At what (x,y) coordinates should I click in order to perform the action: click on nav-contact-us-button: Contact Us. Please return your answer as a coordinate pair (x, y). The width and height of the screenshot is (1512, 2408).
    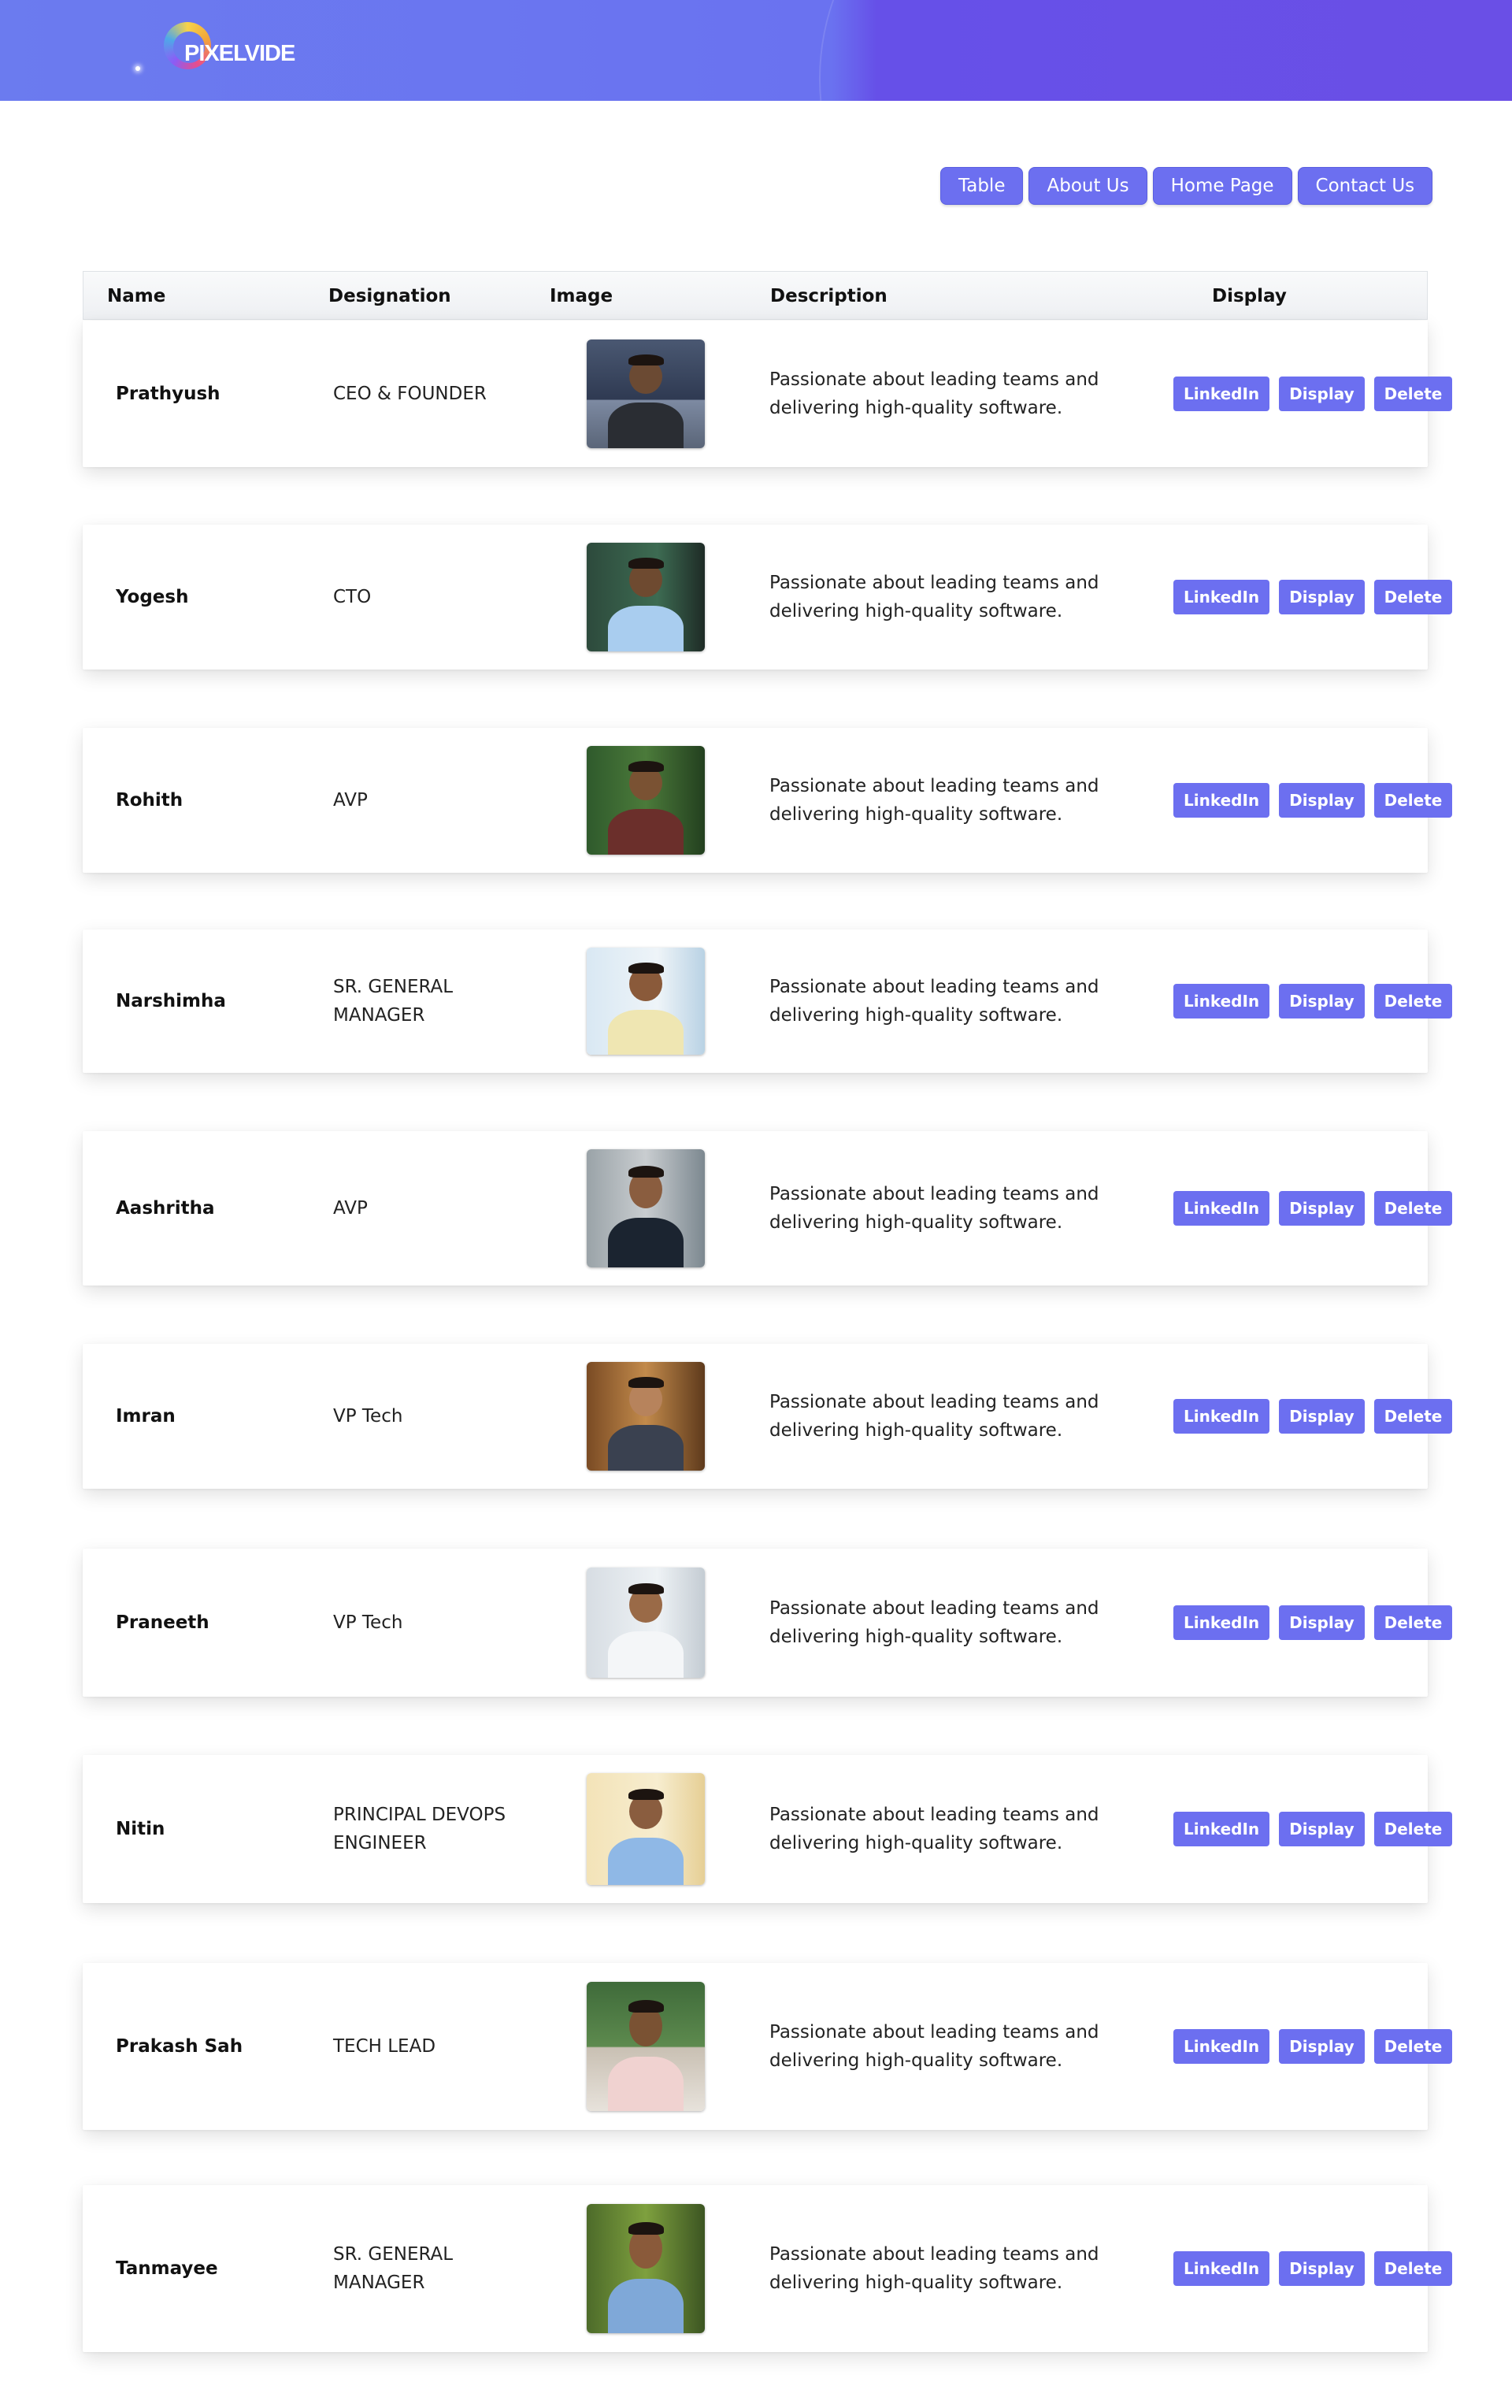
    Looking at the image, I should click on (1365, 186).